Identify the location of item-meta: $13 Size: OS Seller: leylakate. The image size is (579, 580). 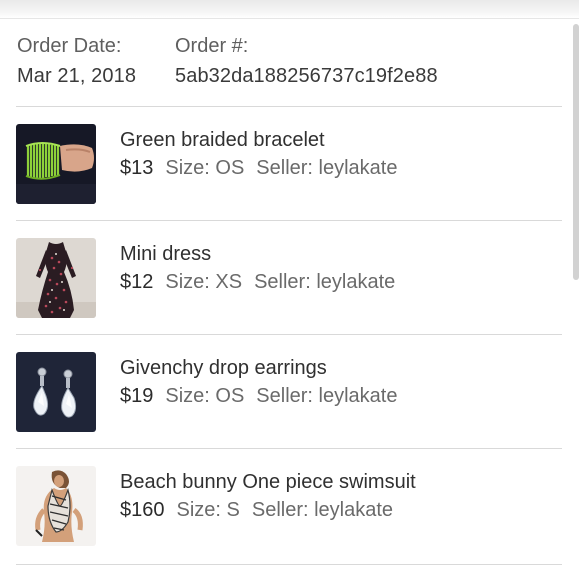
(258, 168).